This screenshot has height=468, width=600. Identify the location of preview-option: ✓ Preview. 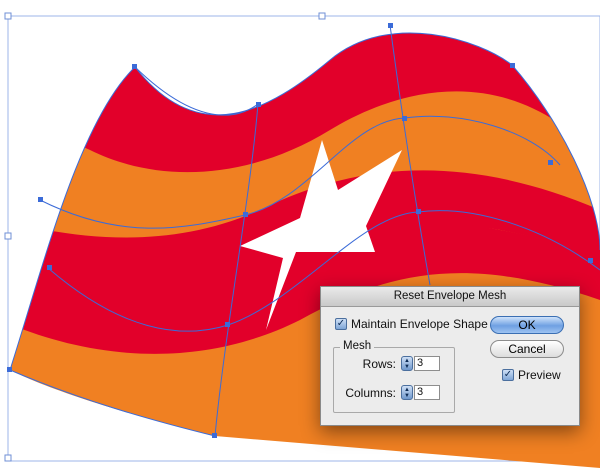
(531, 375).